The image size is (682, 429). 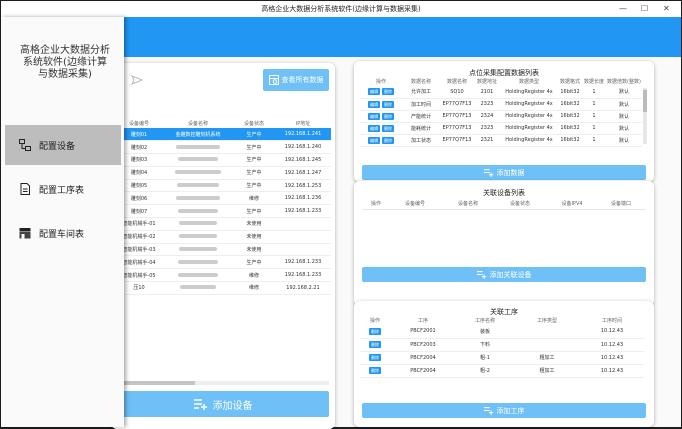 What do you see at coordinates (63, 145) in the screenshot?
I see `nav-item-device-config: 配置设备` at bounding box center [63, 145].